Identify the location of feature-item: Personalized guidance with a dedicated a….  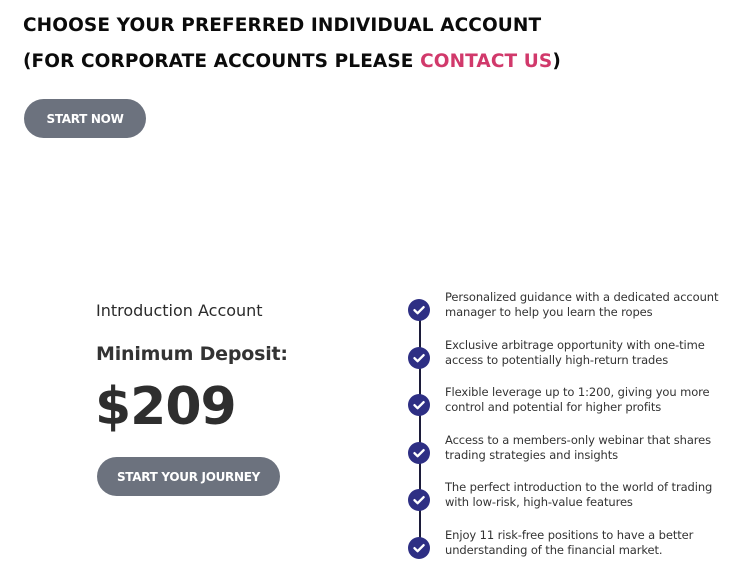
(568, 310).